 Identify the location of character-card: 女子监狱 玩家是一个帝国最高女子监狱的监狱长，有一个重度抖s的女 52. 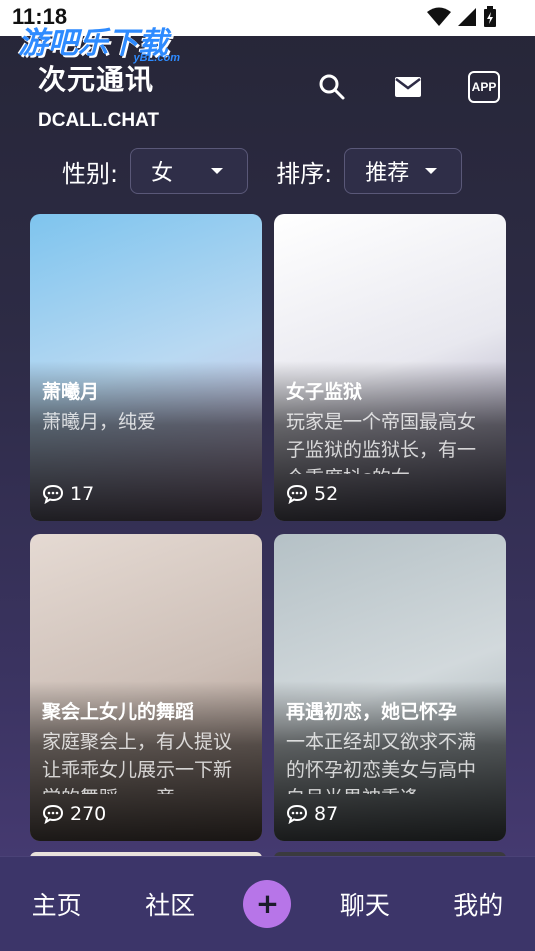
(390, 367).